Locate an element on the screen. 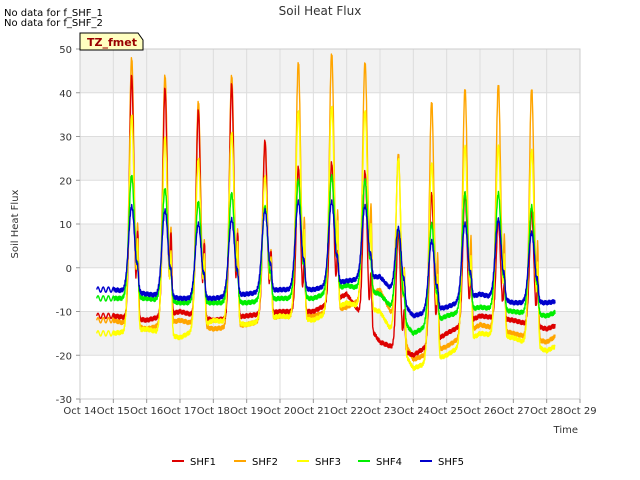  legend: SHF1 SHF2 SHF3 SHF4 SHF5 is located at coordinates (318, 462).